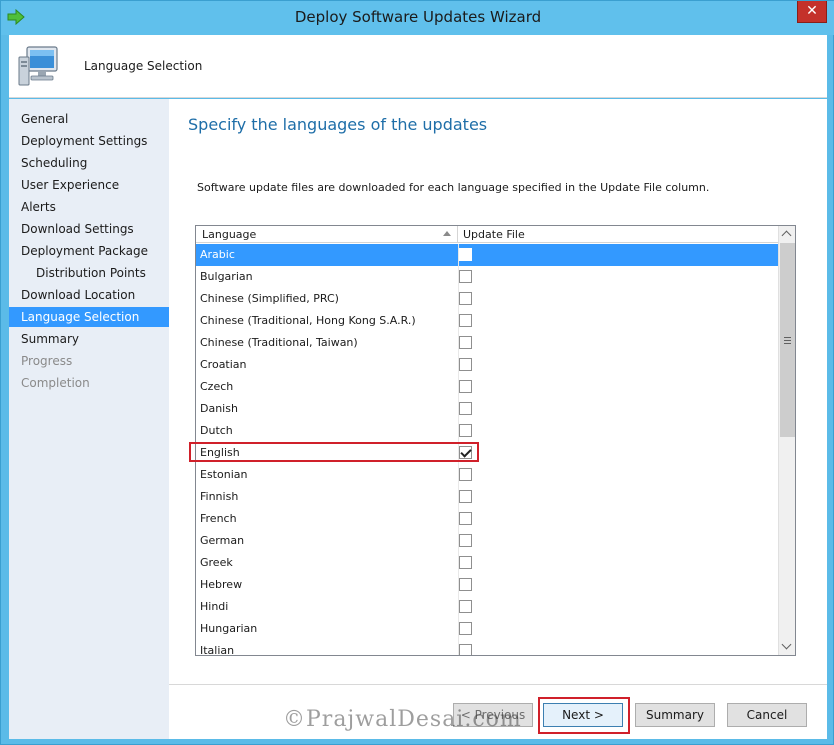  I want to click on nav-item-deployment-package: Deployment Package, so click(89, 251).